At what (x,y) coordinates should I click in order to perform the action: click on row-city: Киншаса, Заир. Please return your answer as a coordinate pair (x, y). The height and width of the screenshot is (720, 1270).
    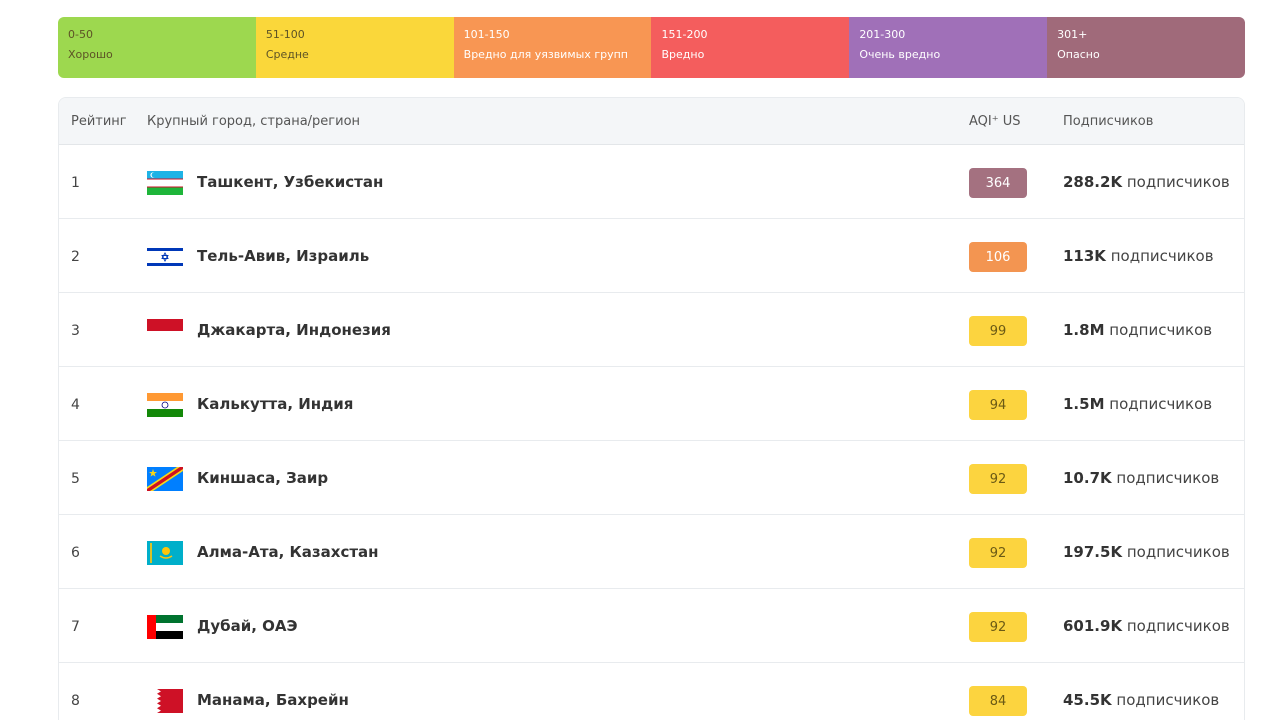
    Looking at the image, I should click on (262, 478).